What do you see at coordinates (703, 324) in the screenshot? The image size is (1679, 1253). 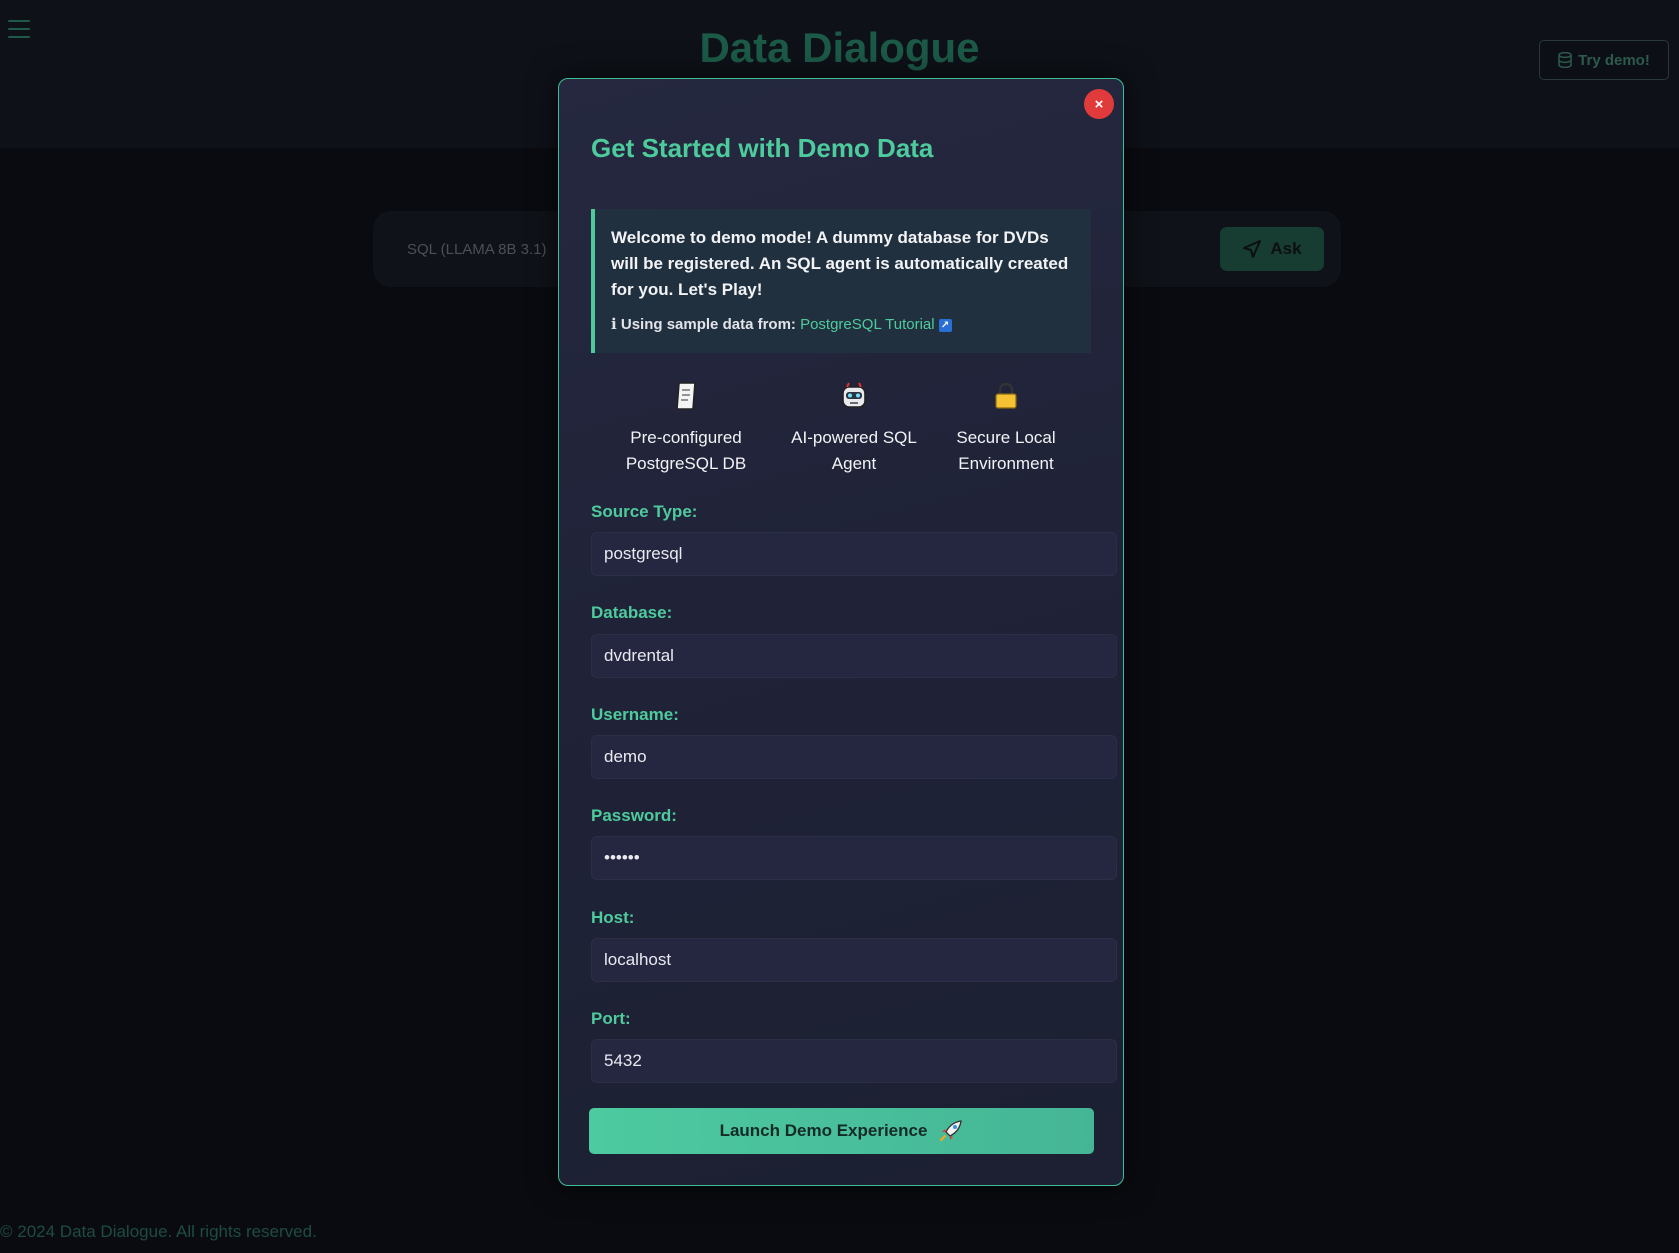 I see `info-source-prefix: ℹ Using sample data from:` at bounding box center [703, 324].